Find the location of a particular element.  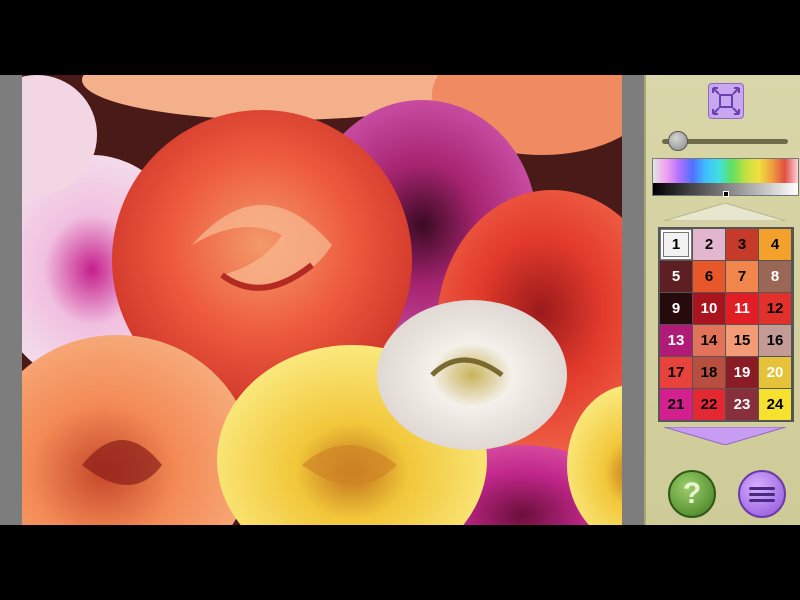

spectrum-marker is located at coordinates (726, 194).